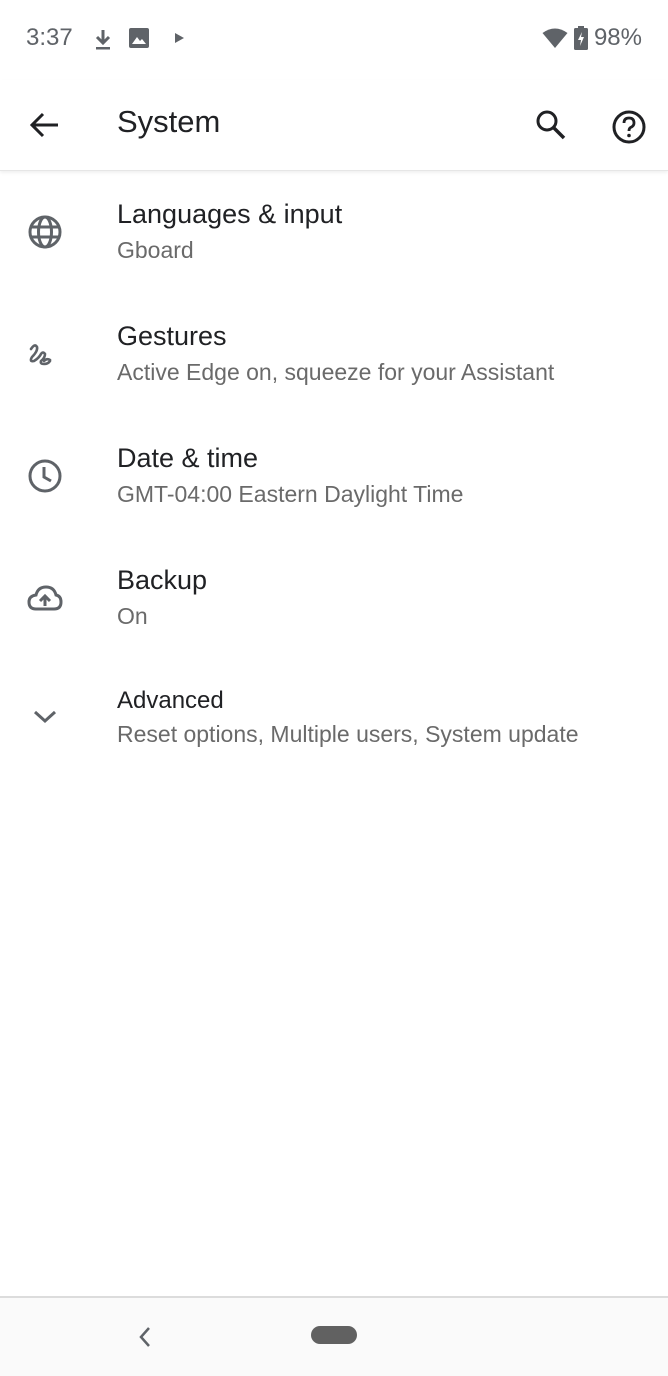 This screenshot has height=1376, width=668. What do you see at coordinates (188, 458) in the screenshot?
I see `item-title: Date & time` at bounding box center [188, 458].